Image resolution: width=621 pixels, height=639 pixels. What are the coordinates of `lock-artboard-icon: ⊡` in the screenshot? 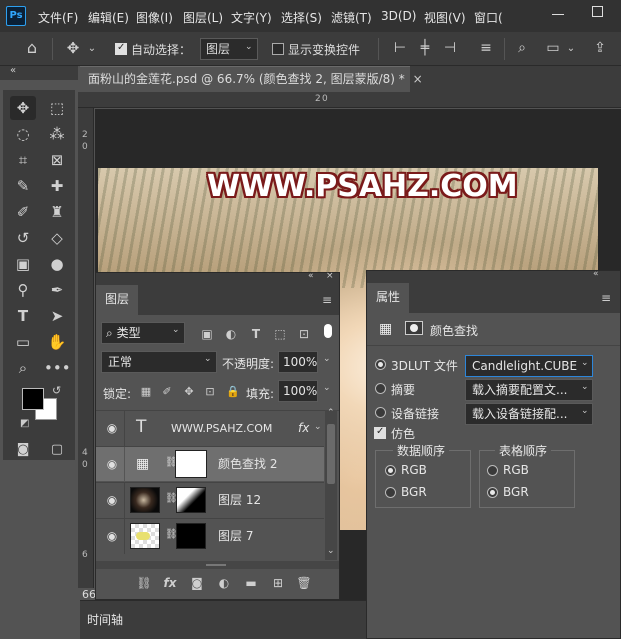 It's located at (210, 392).